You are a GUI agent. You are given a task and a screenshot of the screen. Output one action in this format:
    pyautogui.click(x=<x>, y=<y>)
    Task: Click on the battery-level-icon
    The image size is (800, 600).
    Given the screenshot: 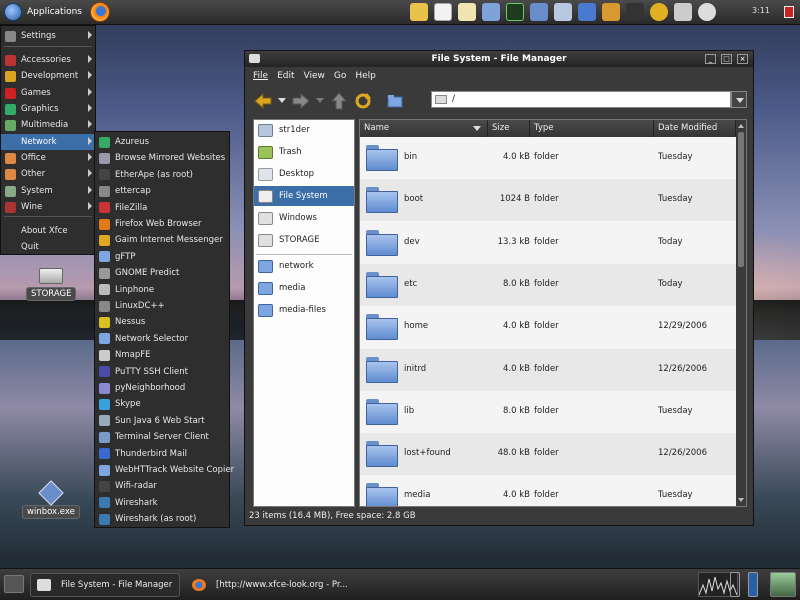 What is the action you would take?
    pyautogui.click(x=753, y=584)
    